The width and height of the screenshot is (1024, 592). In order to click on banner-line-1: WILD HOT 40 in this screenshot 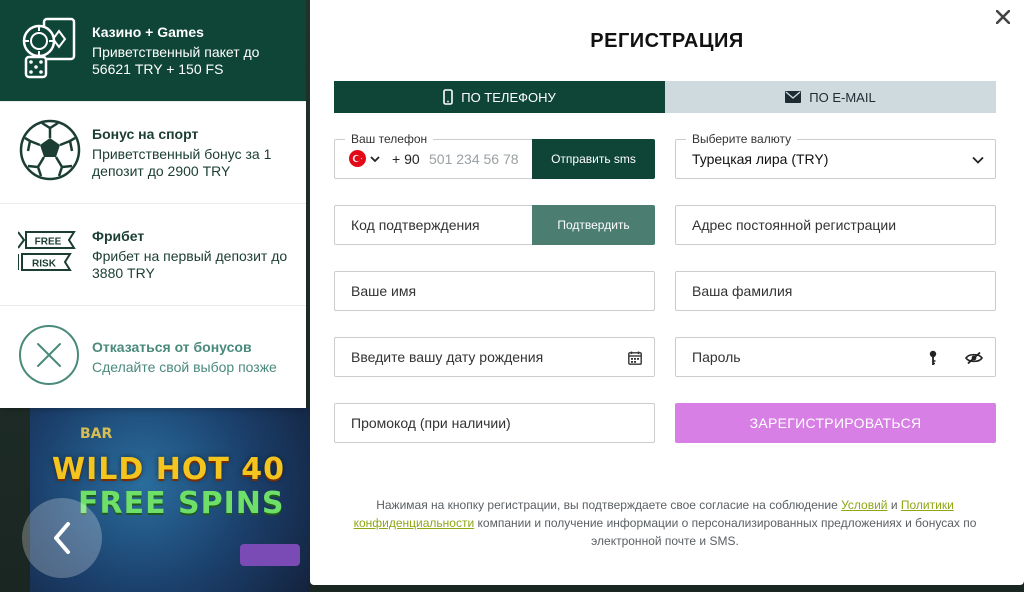, I will do `click(168, 469)`.